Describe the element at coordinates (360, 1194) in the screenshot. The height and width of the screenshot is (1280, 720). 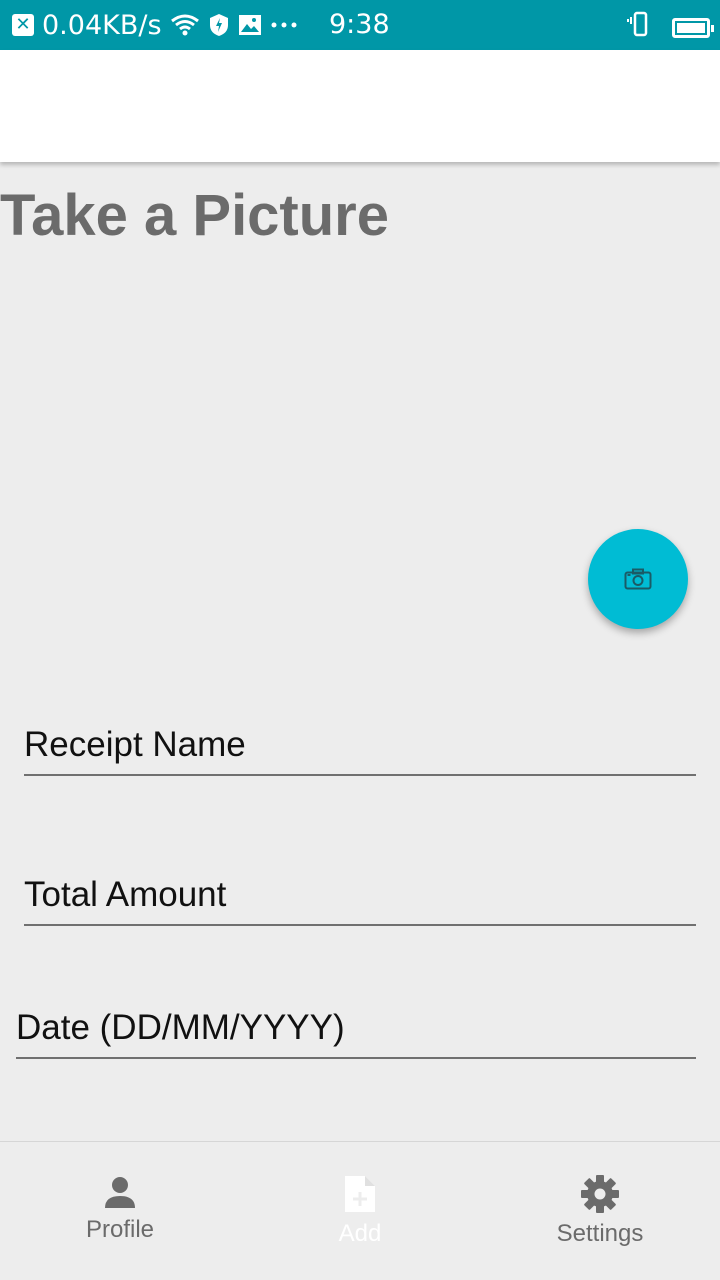
I see `add-file-icon` at that location.